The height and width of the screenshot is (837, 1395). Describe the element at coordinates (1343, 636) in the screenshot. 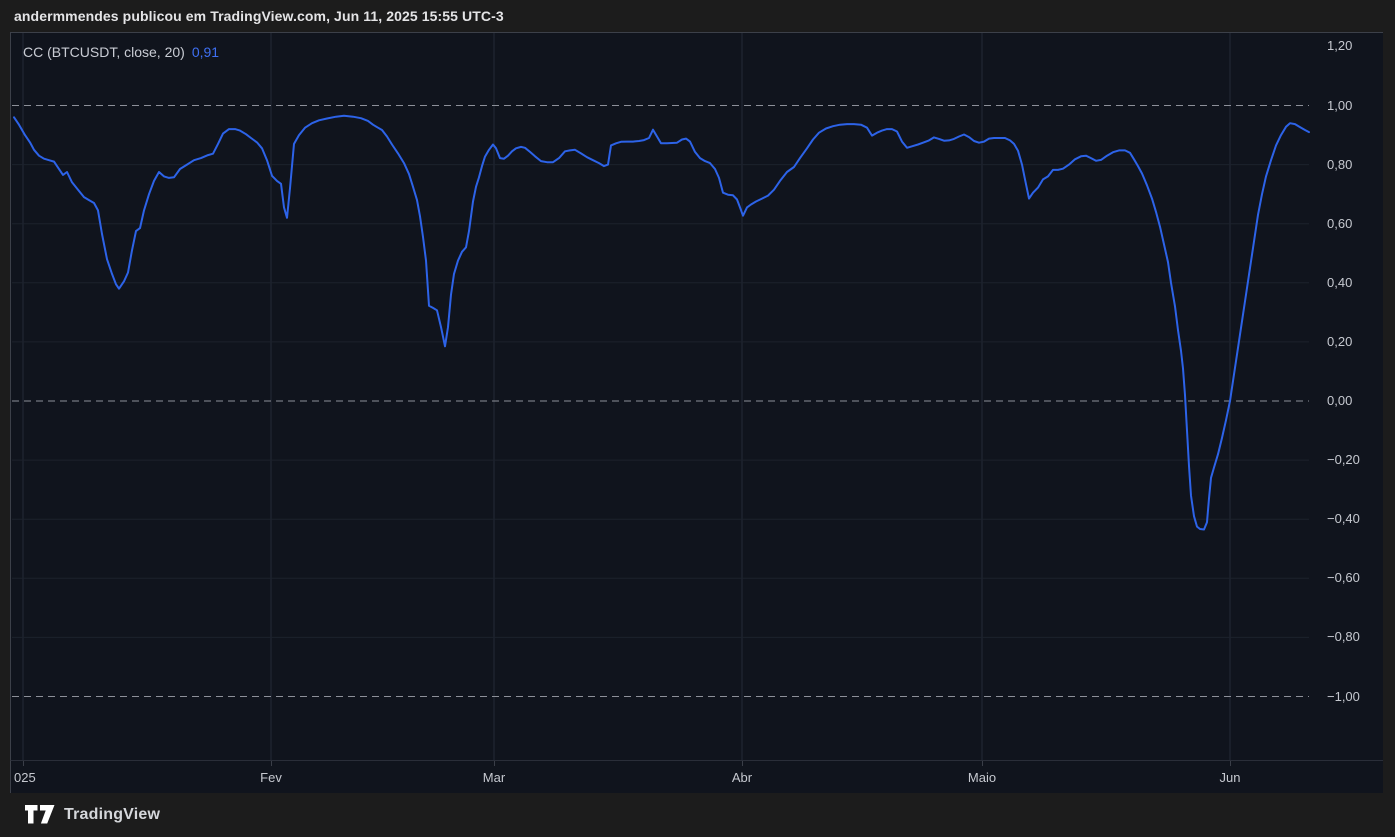

I see `price-axis-label: −0,80` at that location.